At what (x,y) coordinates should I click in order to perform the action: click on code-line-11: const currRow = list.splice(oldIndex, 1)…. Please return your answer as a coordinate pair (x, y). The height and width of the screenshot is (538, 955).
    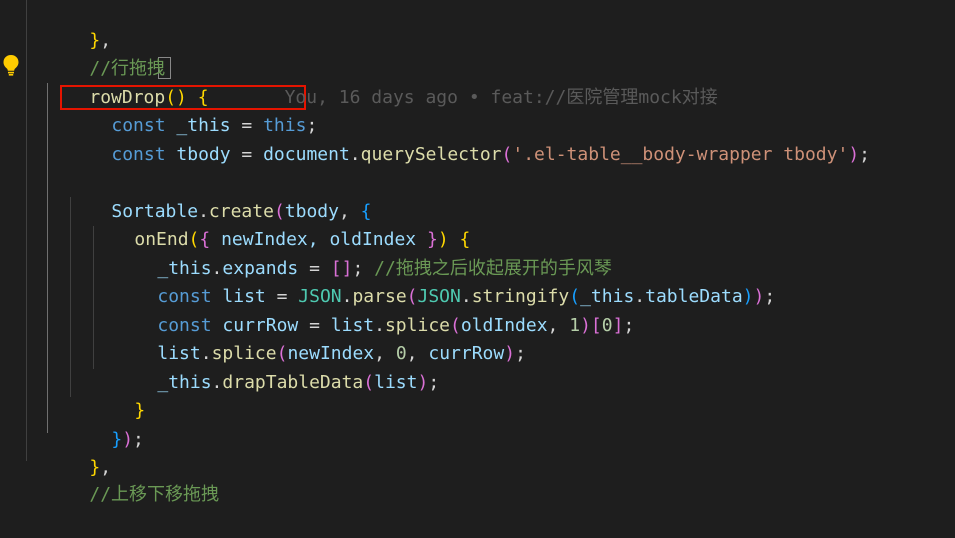
    Looking at the image, I should click on (396, 325).